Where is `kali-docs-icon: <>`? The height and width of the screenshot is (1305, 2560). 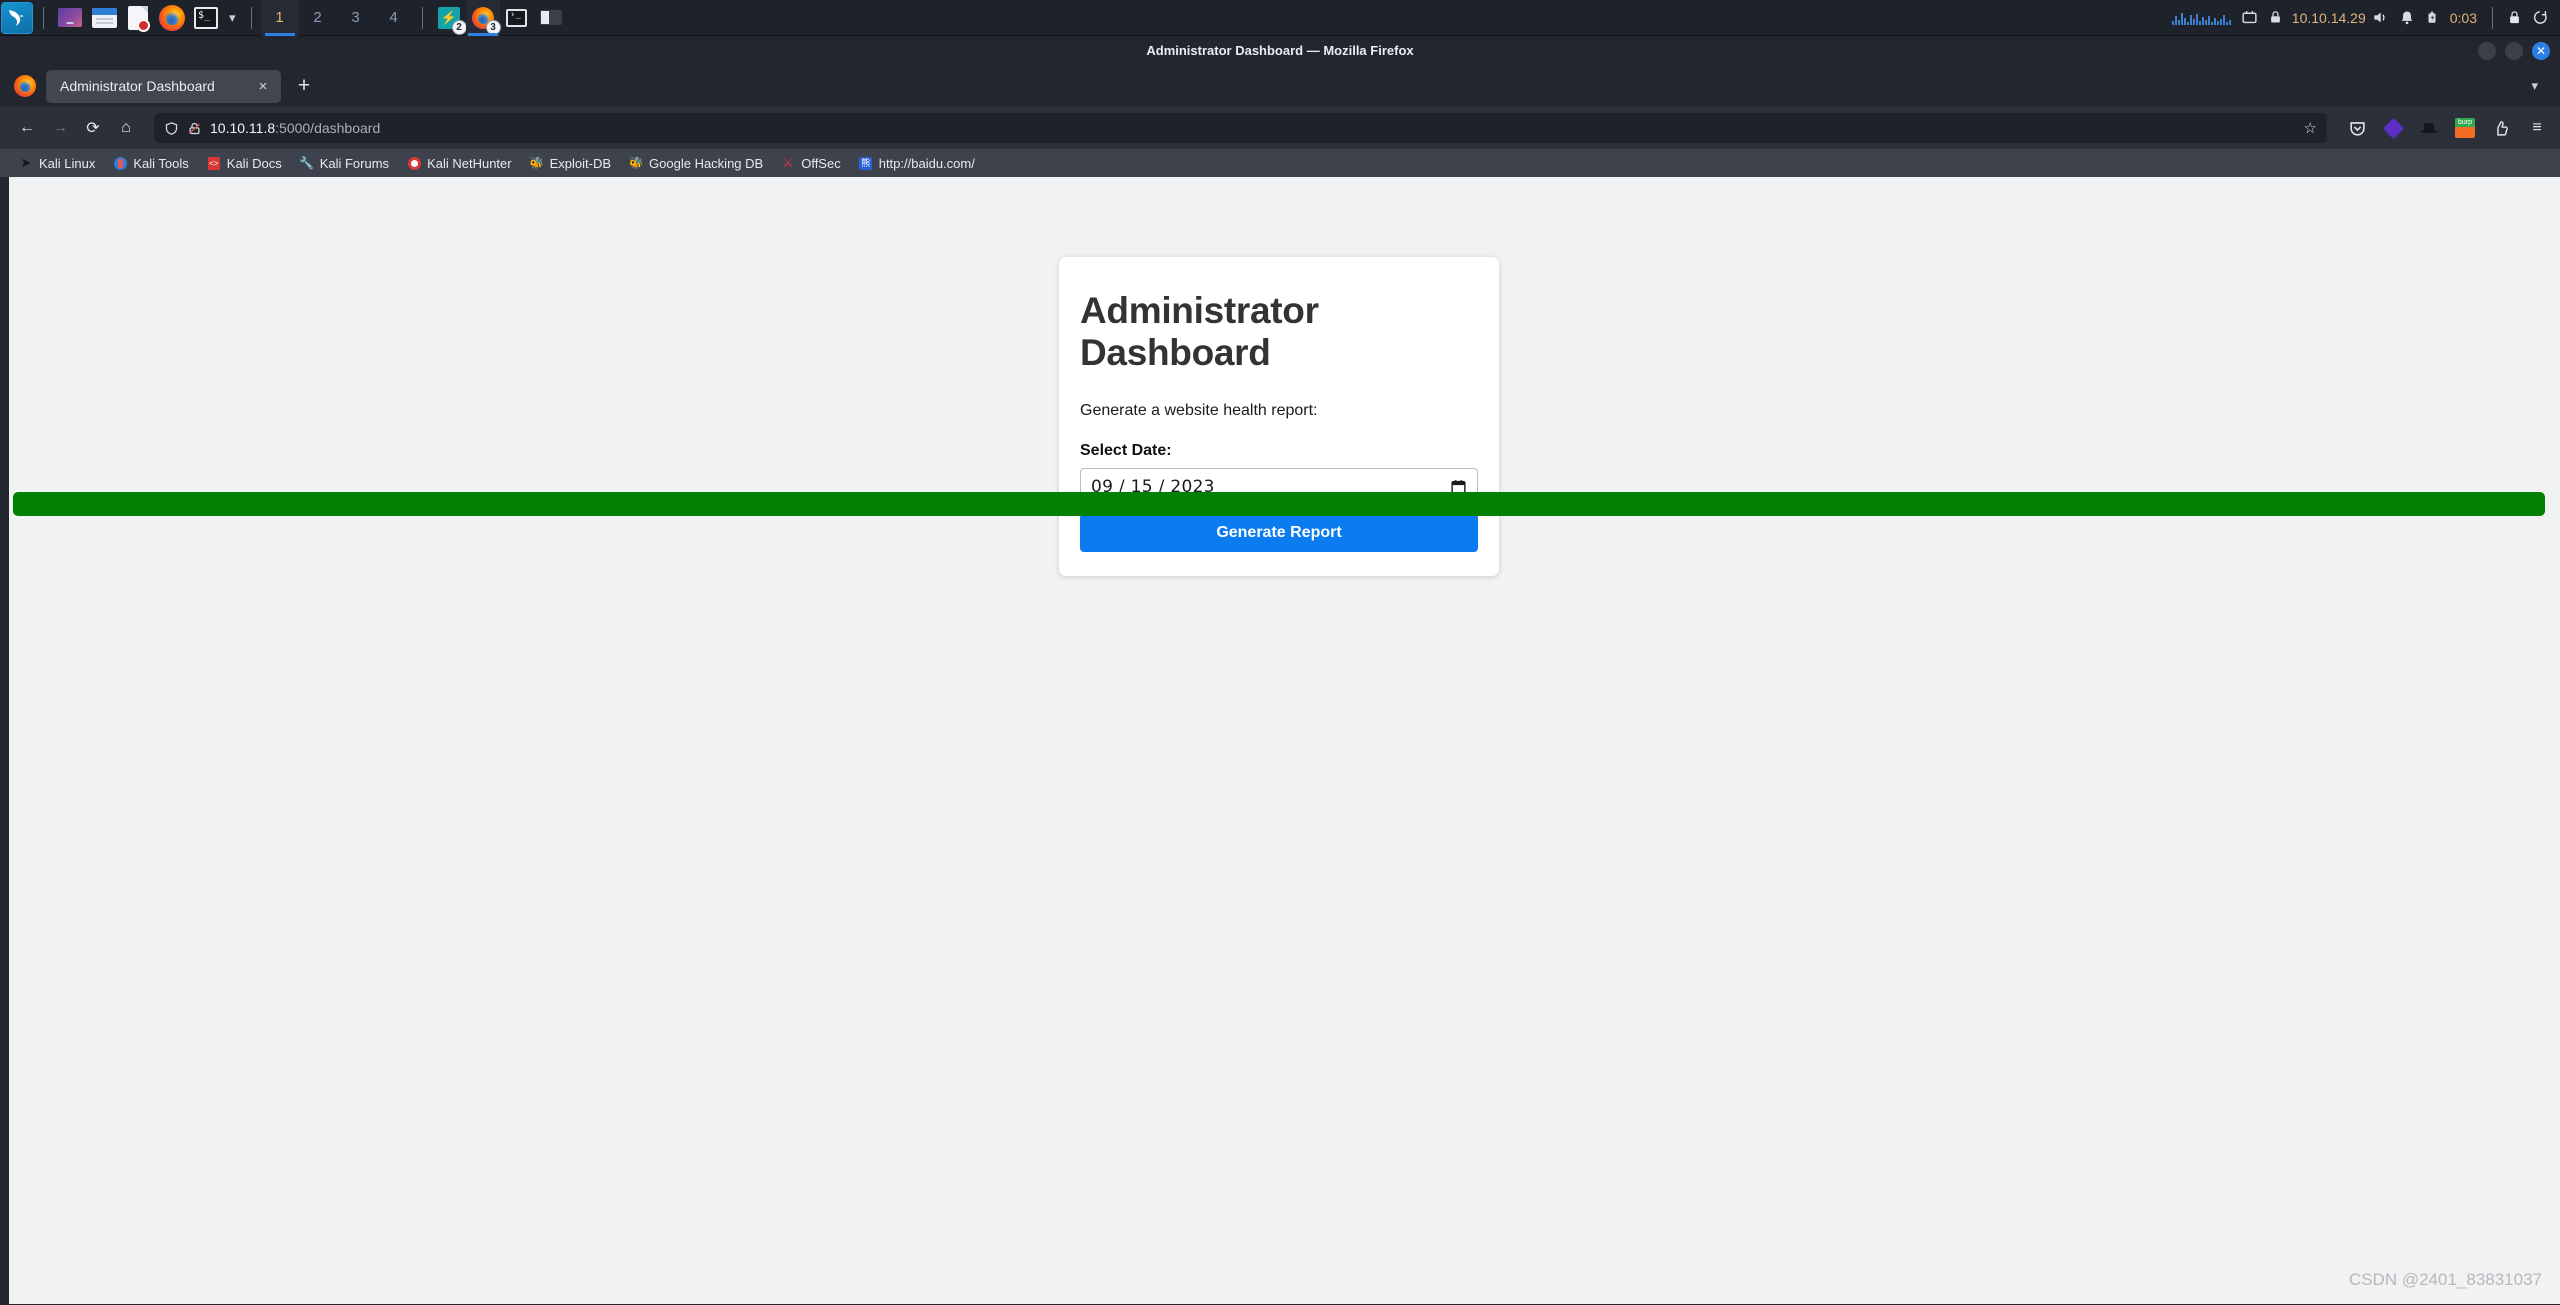 kali-docs-icon: <> is located at coordinates (213, 163).